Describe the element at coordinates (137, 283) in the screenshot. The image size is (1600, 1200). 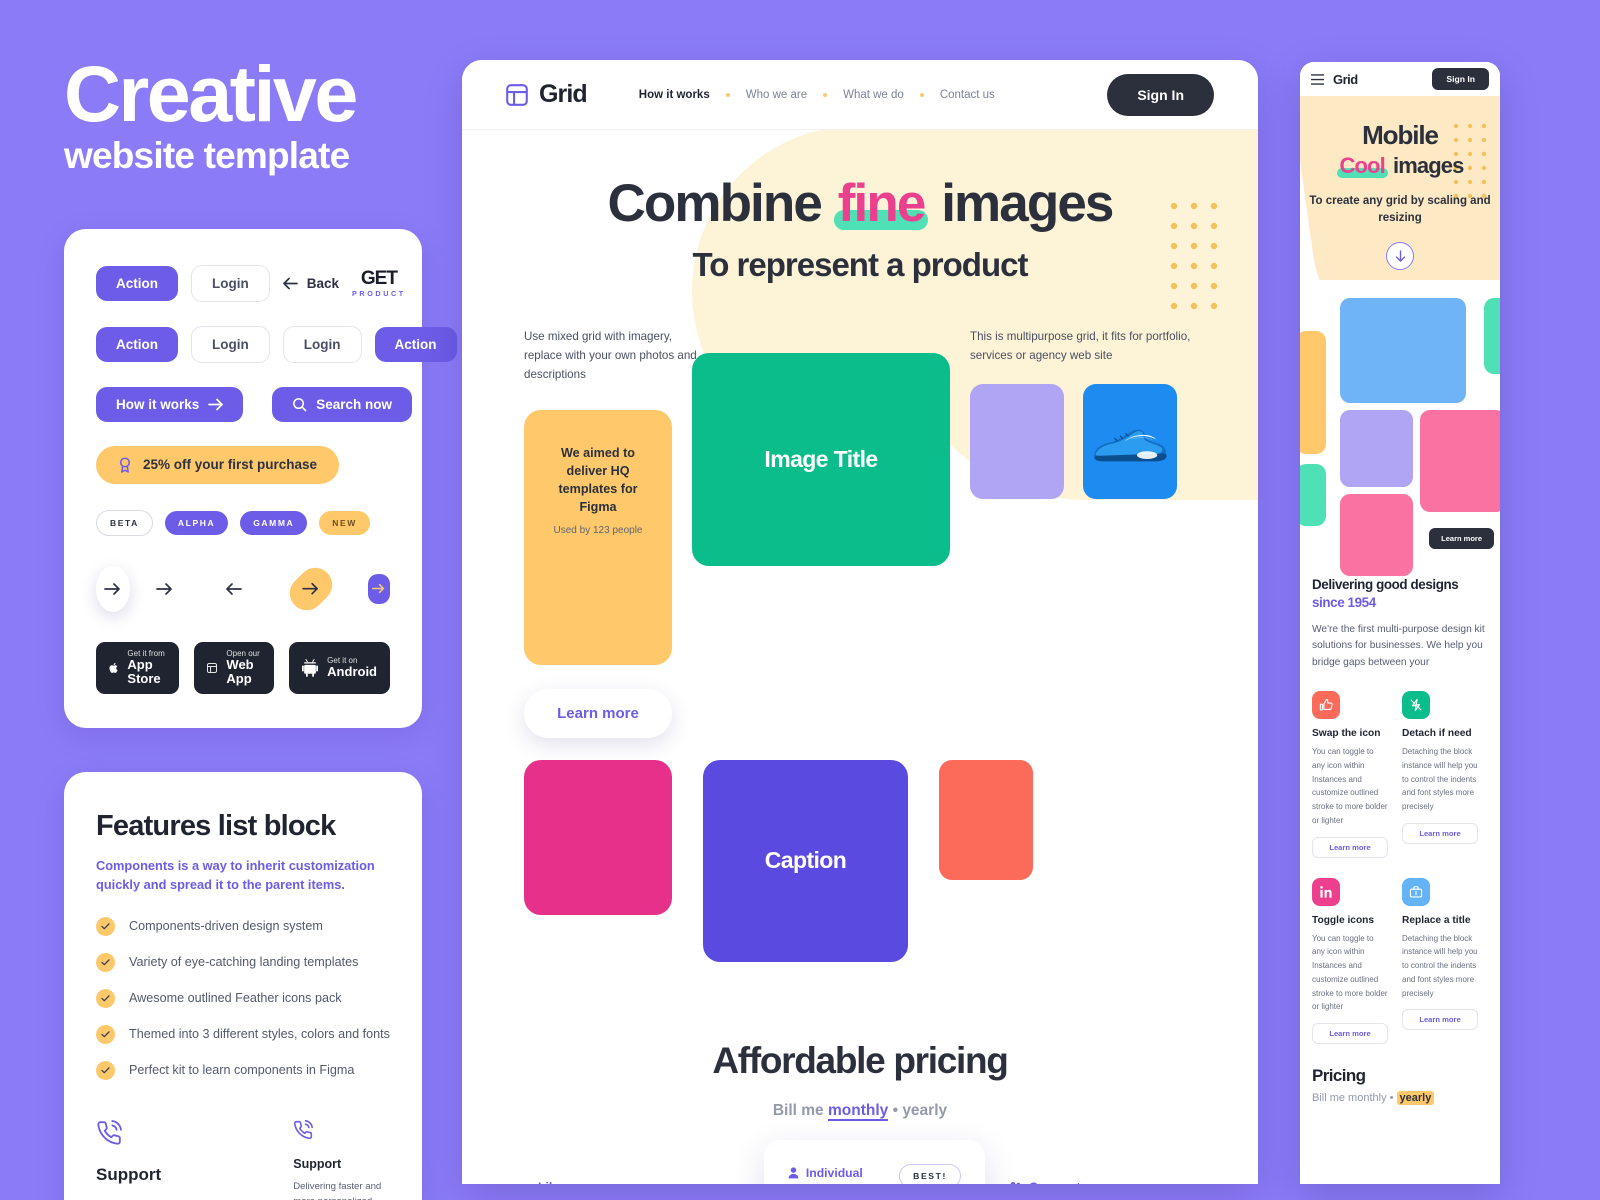
I see `action-button: Action` at that location.